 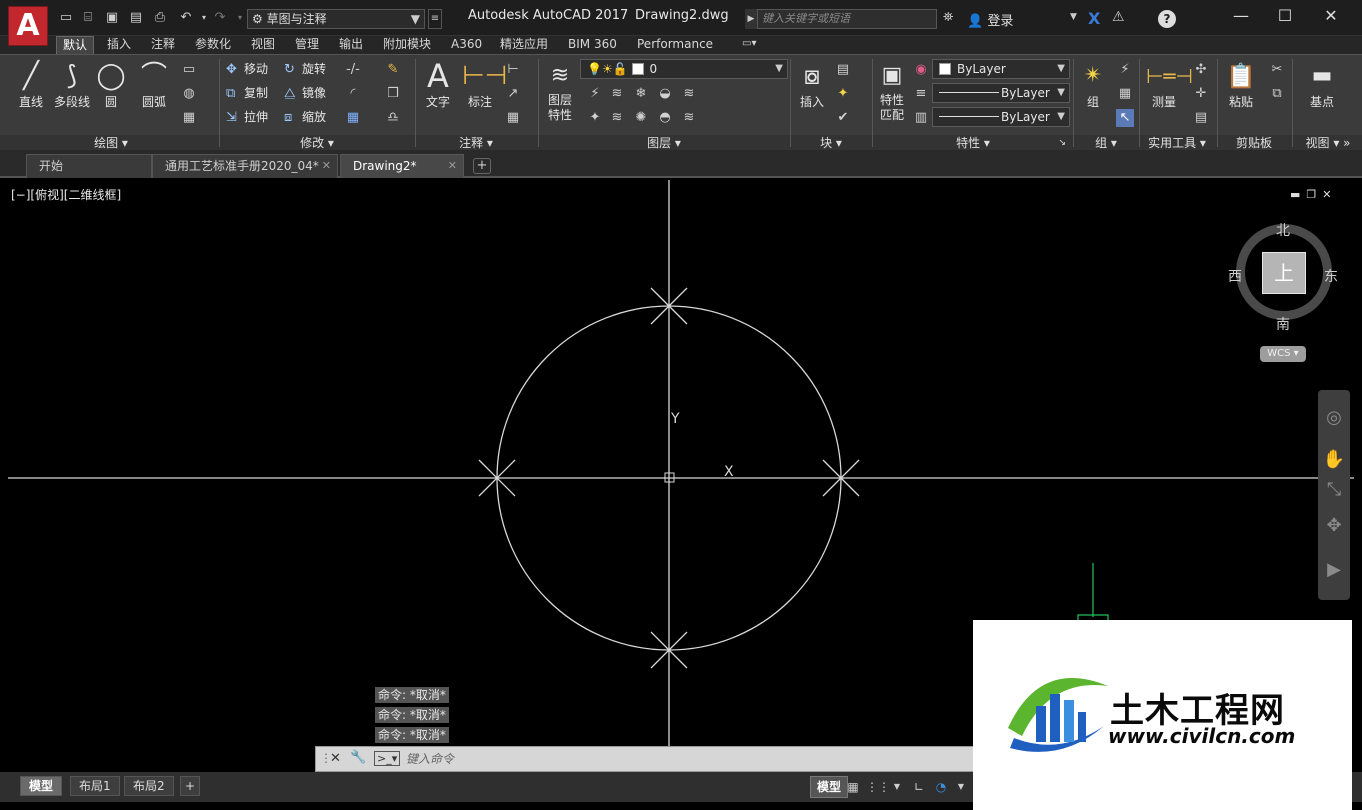 I want to click on watermark-url: www.civilcn.com, so click(x=1202, y=736).